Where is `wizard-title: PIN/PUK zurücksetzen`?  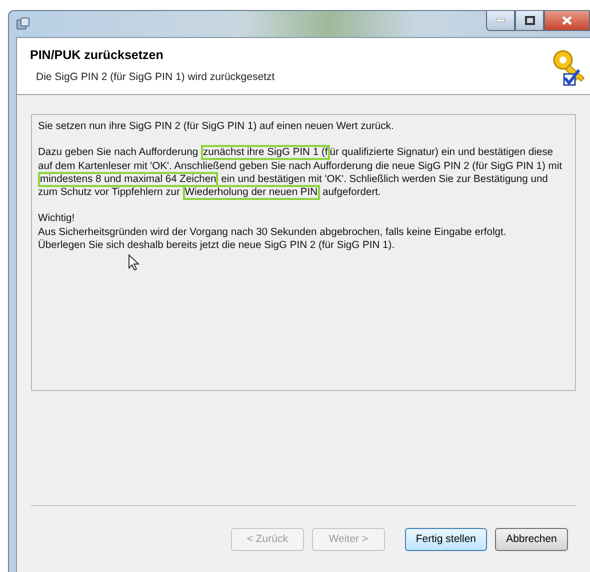
wizard-title: PIN/PUK zurücksetzen is located at coordinates (97, 55).